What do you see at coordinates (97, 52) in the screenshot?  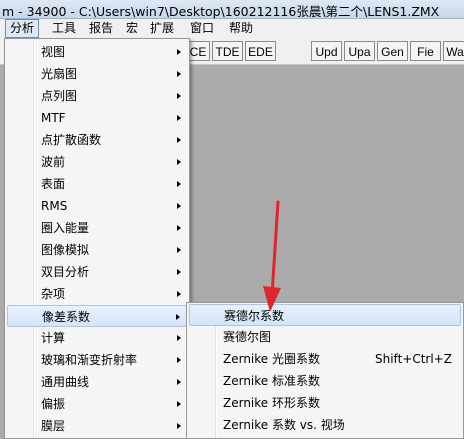 I see `menu-item-view: 视图` at bounding box center [97, 52].